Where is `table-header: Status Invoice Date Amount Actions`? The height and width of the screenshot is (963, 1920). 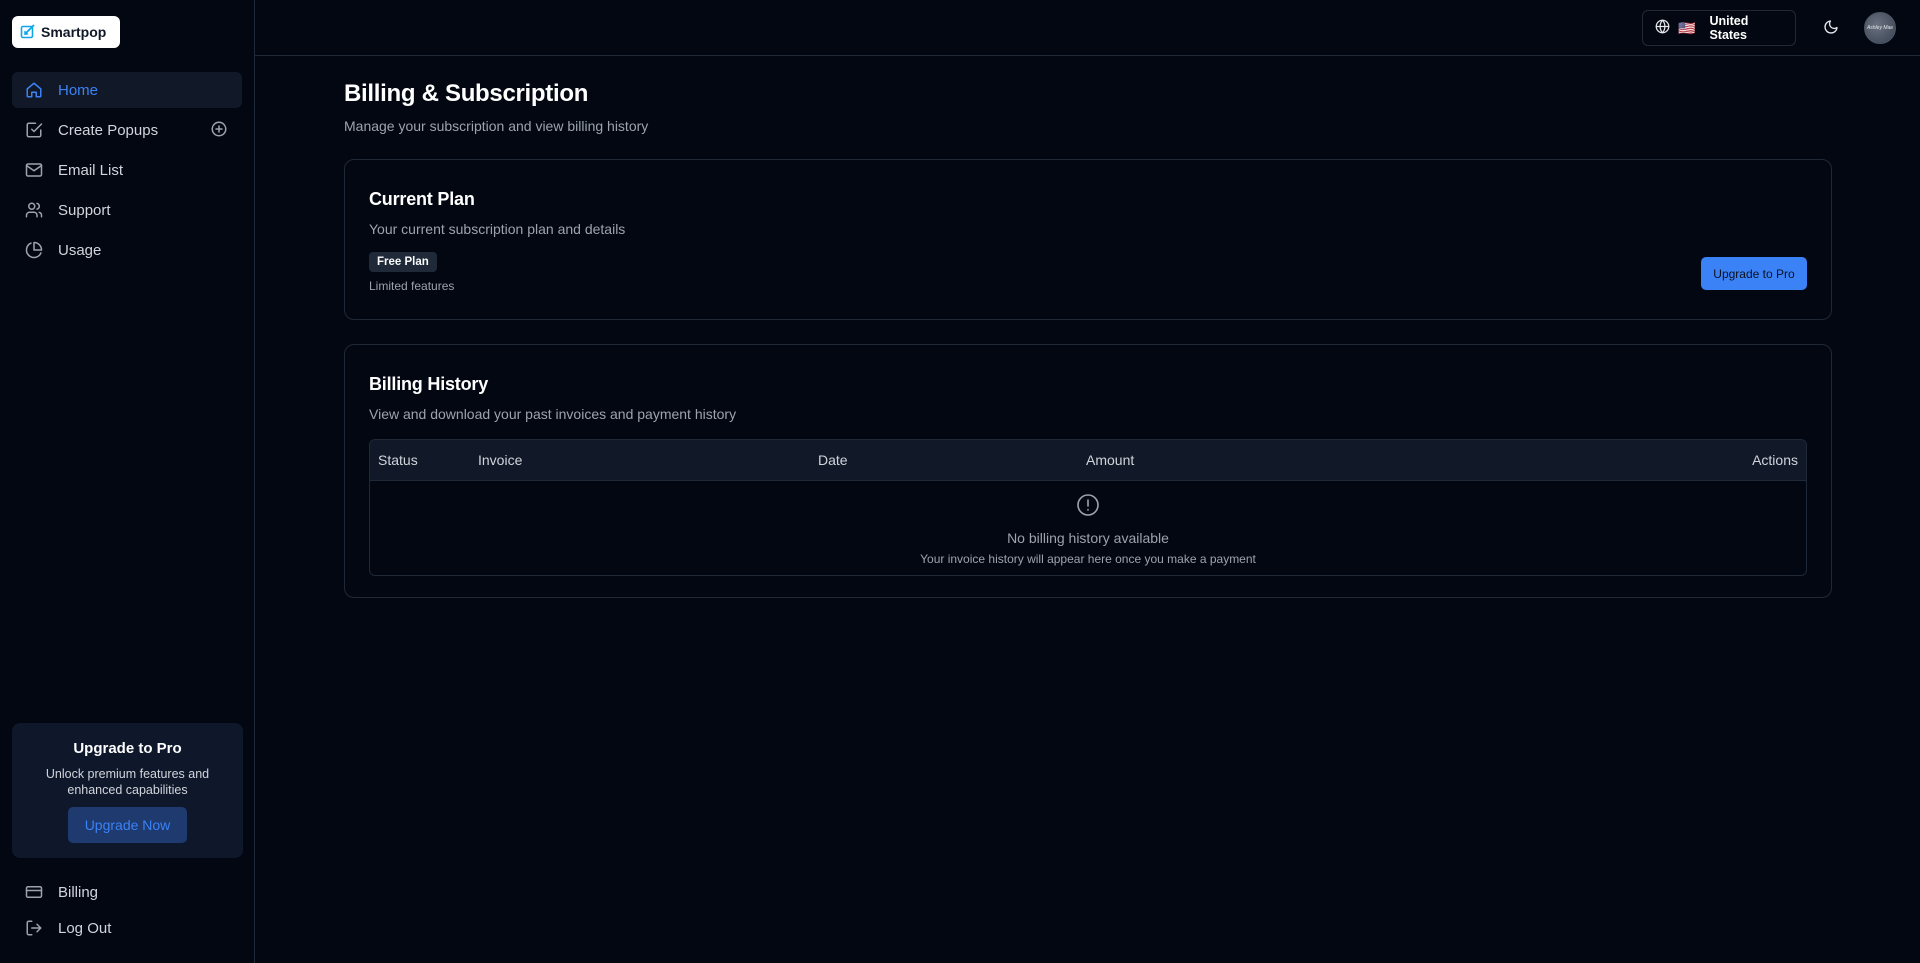 table-header: Status Invoice Date Amount Actions is located at coordinates (1088, 460).